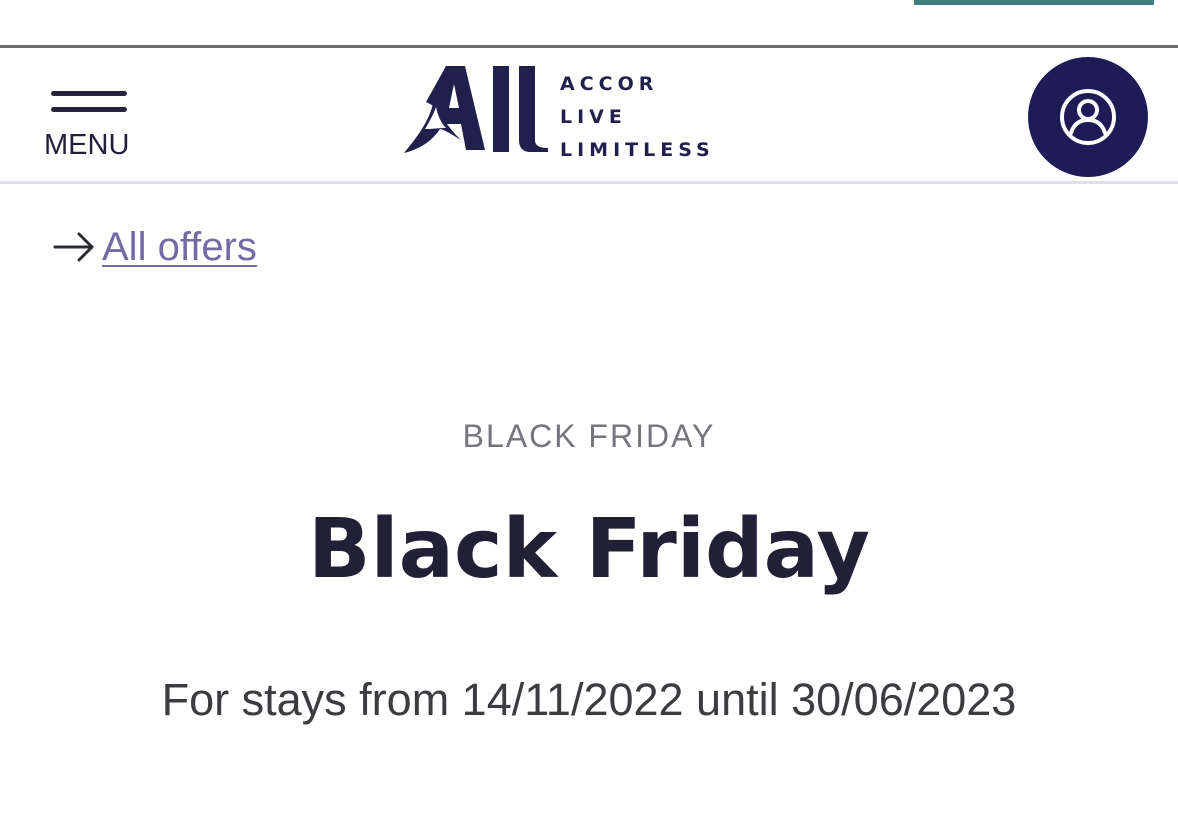 Image resolution: width=1178 pixels, height=838 pixels. I want to click on logo-line: ACCOR, so click(609, 84).